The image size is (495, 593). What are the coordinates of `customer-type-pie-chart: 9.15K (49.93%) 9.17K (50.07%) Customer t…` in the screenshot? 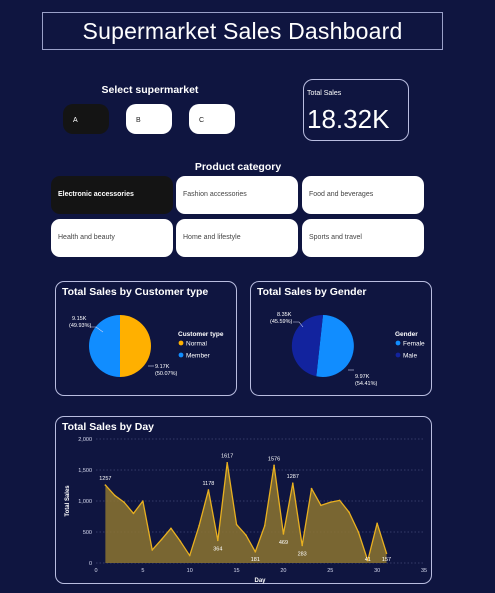 It's located at (146, 346).